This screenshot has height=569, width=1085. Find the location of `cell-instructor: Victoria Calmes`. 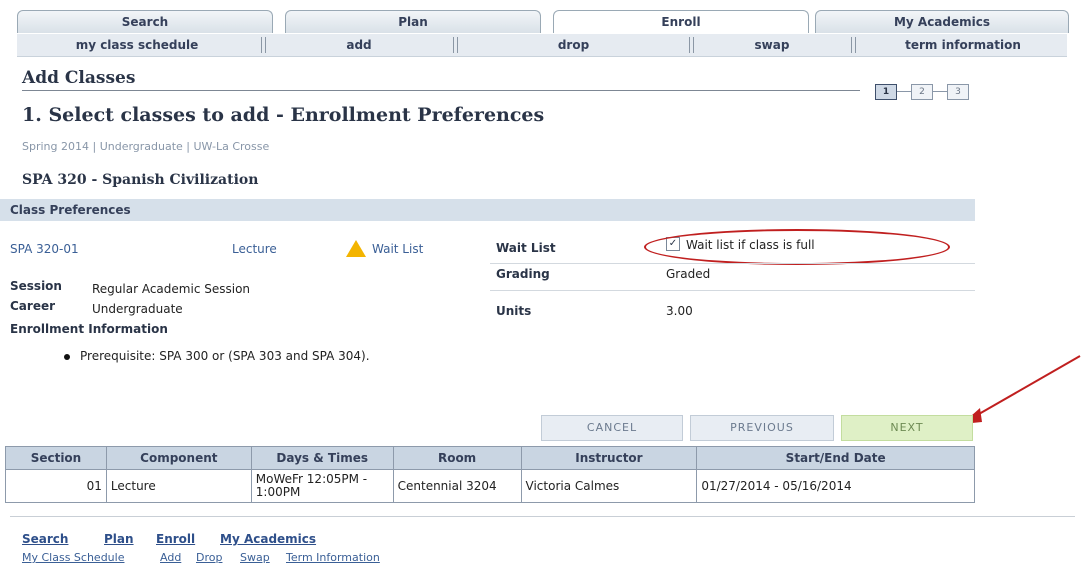

cell-instructor: Victoria Calmes is located at coordinates (609, 486).